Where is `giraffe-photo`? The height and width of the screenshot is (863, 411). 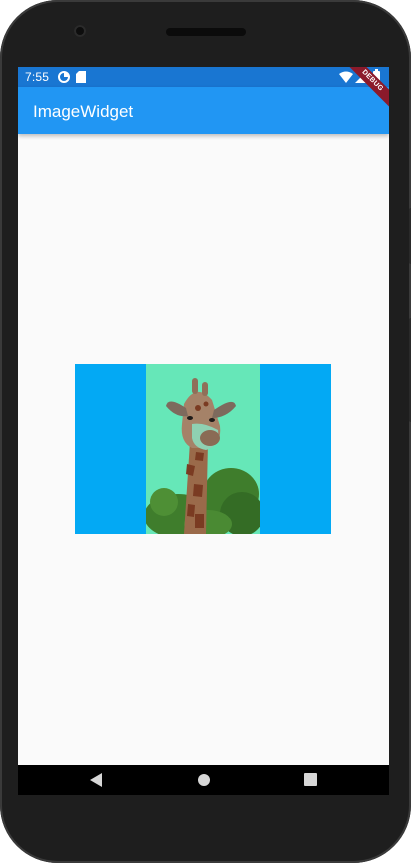
giraffe-photo is located at coordinates (203, 449).